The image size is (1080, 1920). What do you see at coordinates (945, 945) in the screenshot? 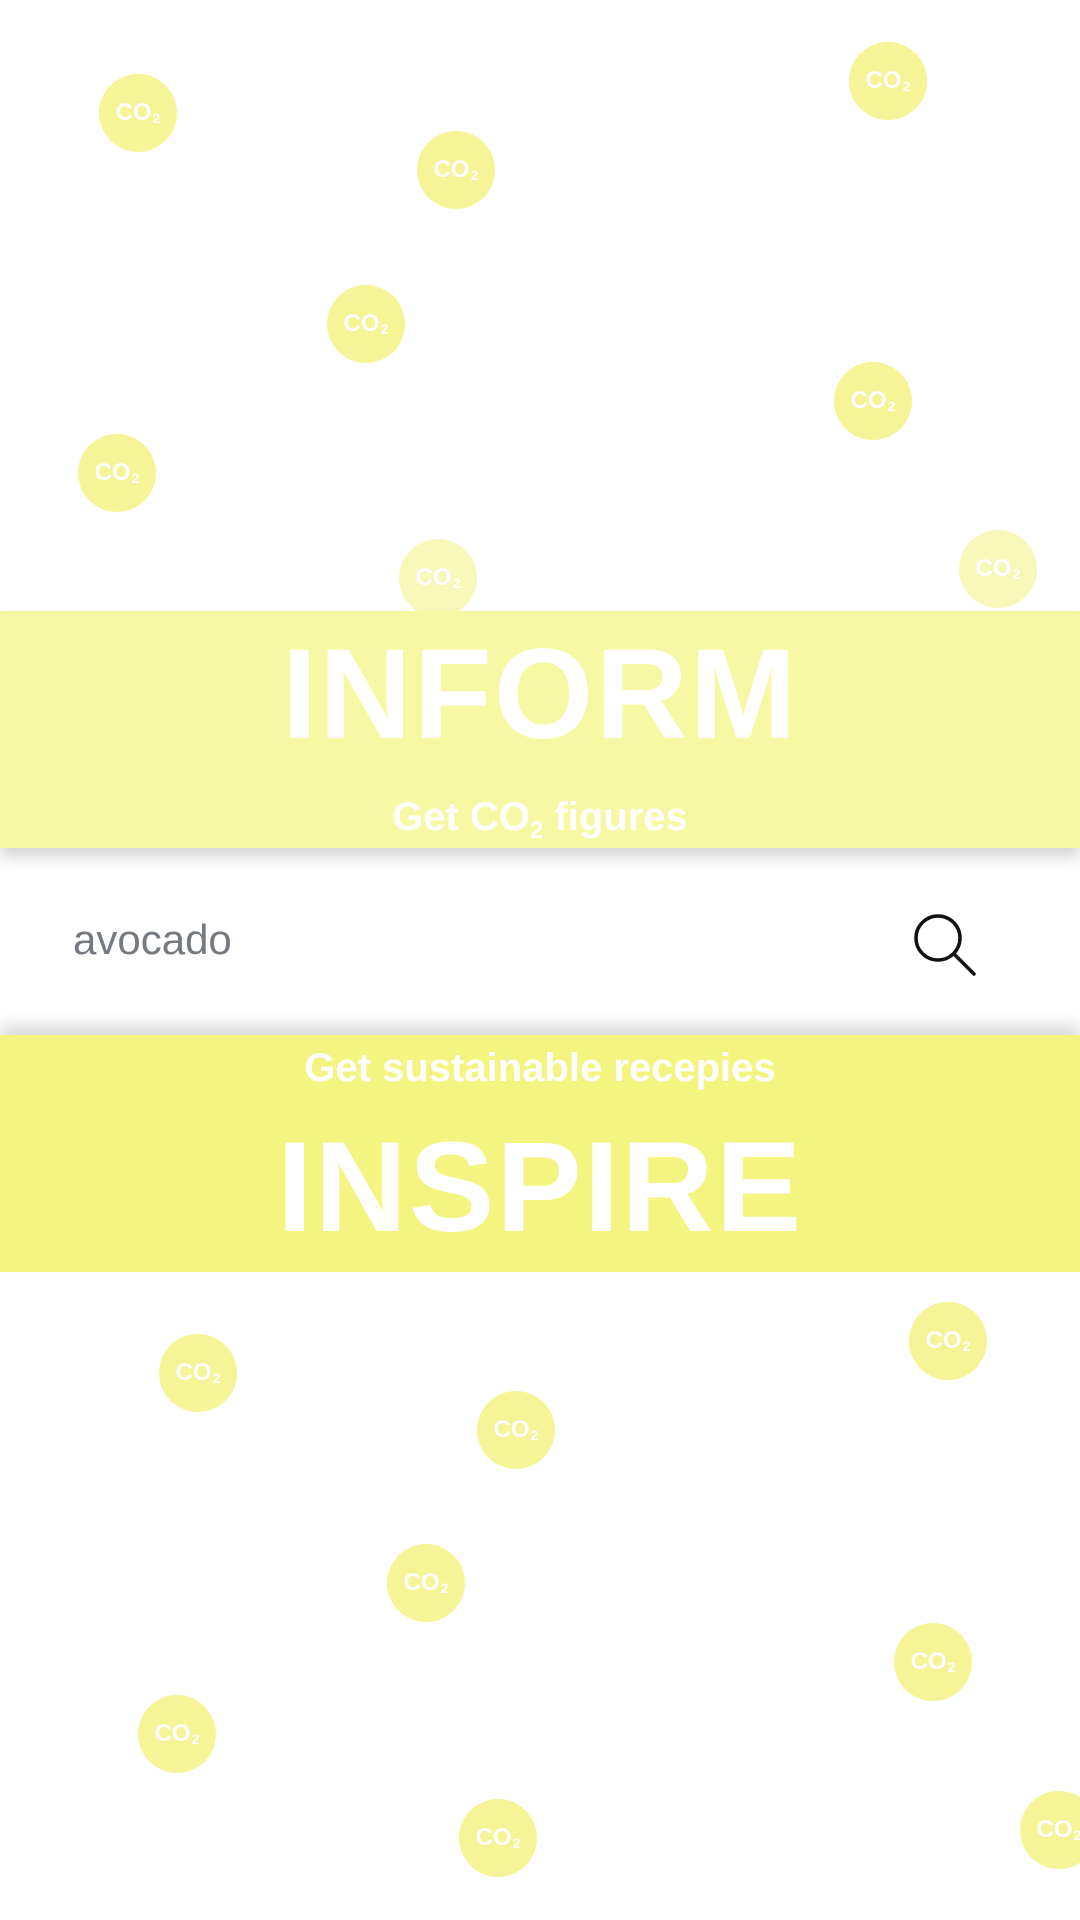
I see `search-icon` at bounding box center [945, 945].